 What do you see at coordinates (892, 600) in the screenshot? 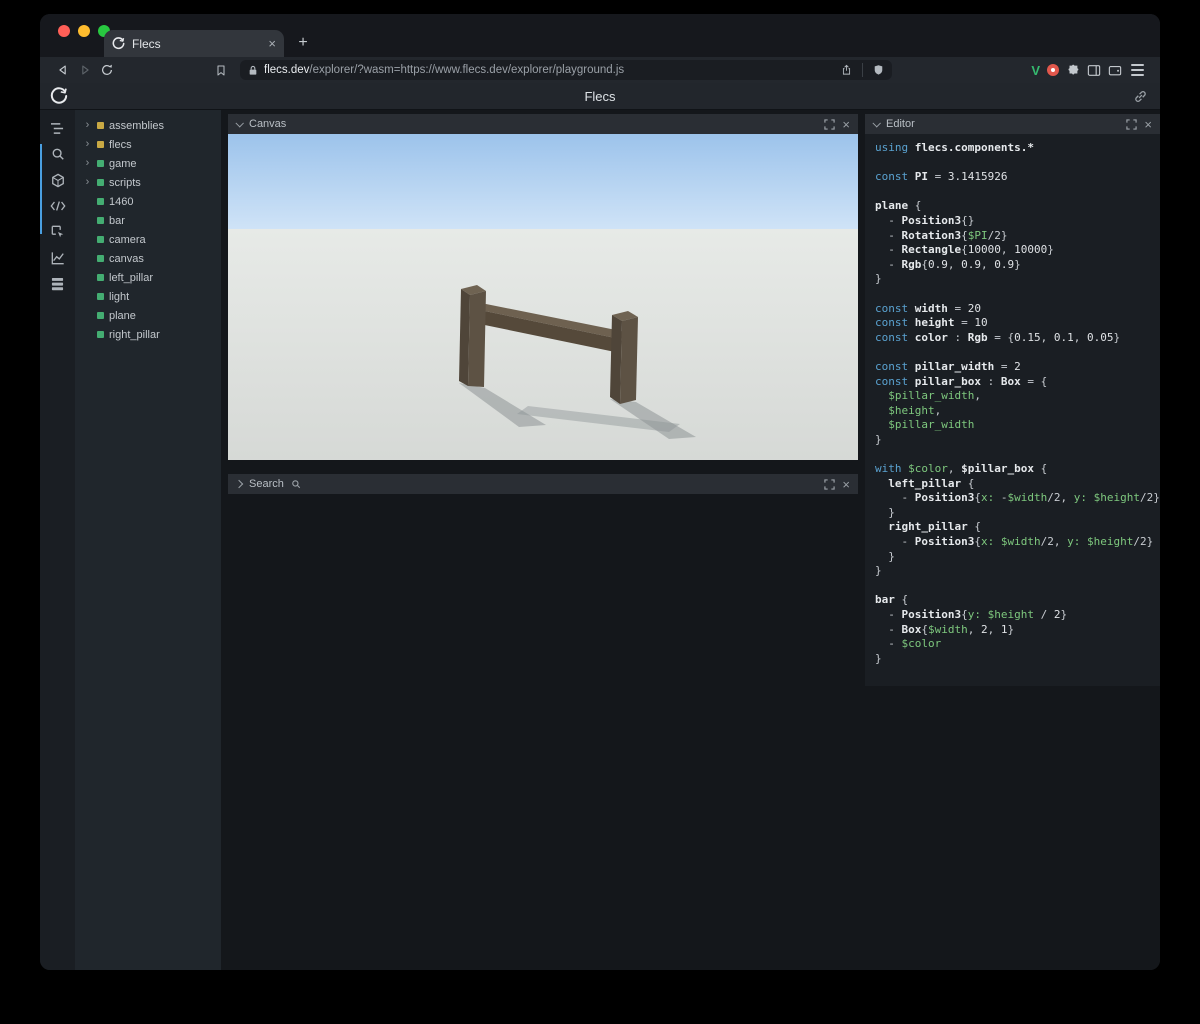
I see `code-line: bar {` at bounding box center [892, 600].